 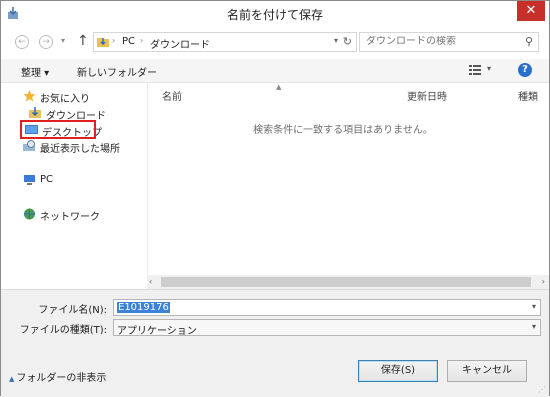 I want to click on hide-folders-toggle: ▲ フォルダーの非表示, so click(x=57, y=376).